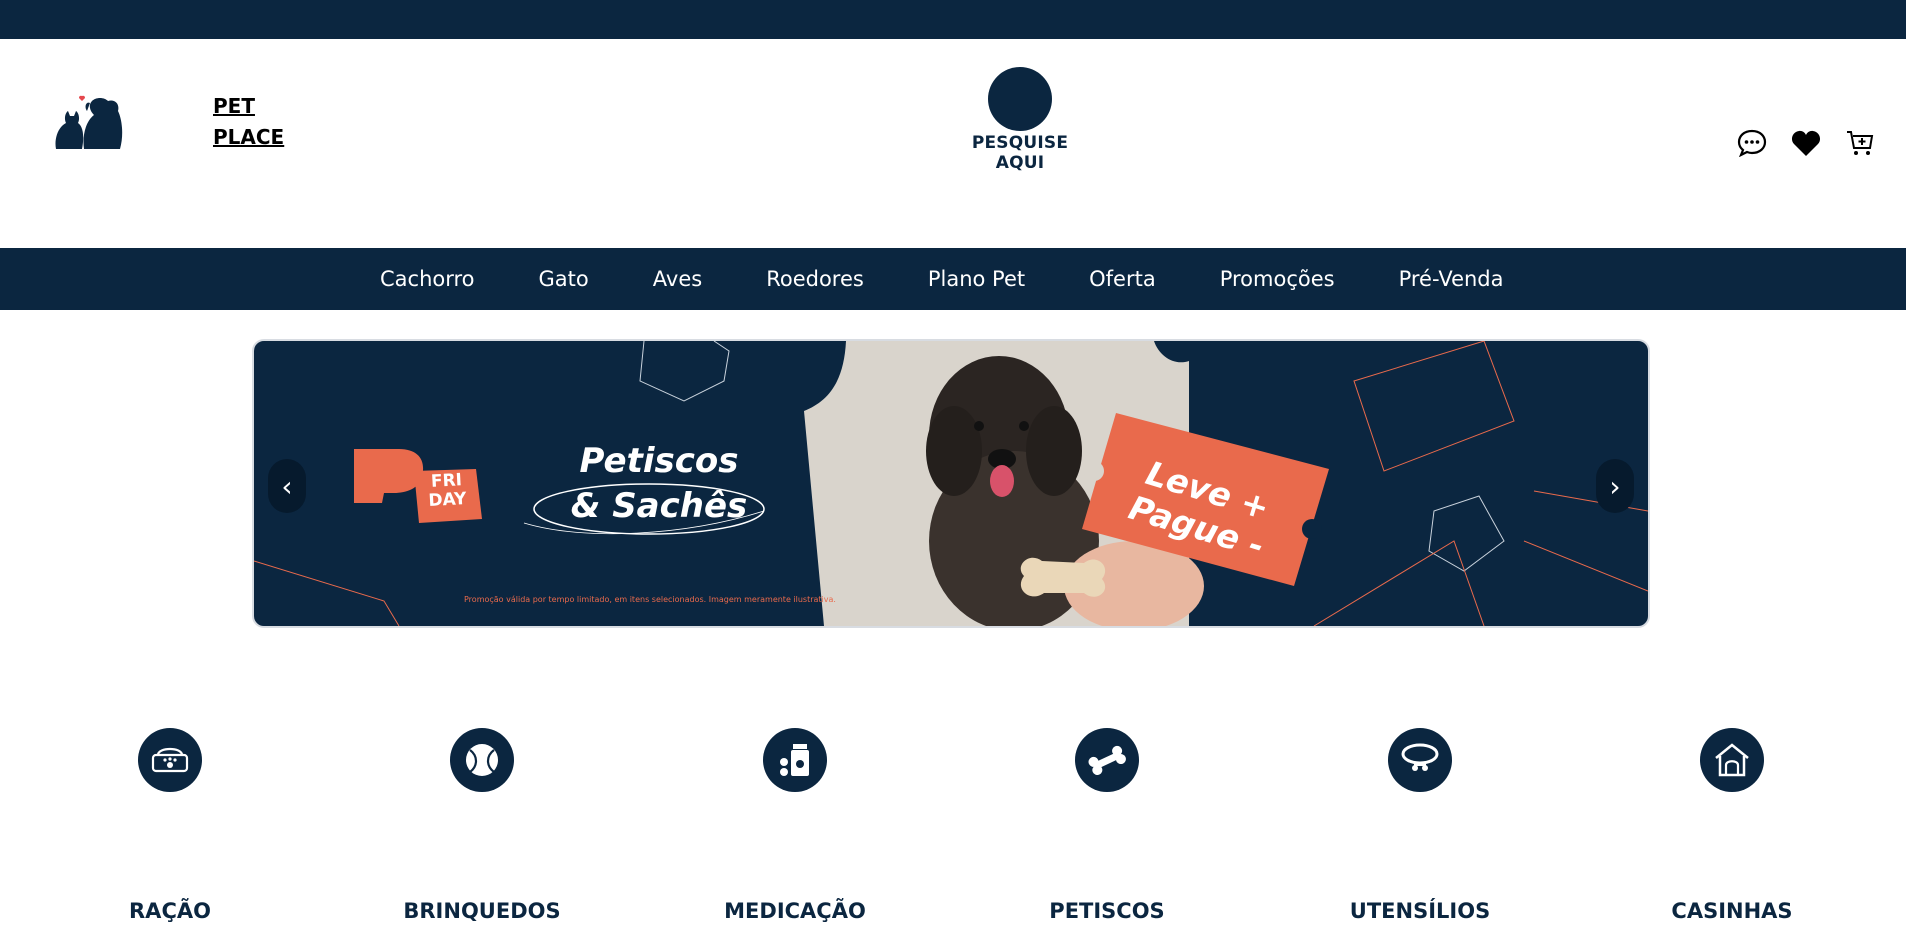  I want to click on nav-item-promocoes: Promoções, so click(1277, 279).